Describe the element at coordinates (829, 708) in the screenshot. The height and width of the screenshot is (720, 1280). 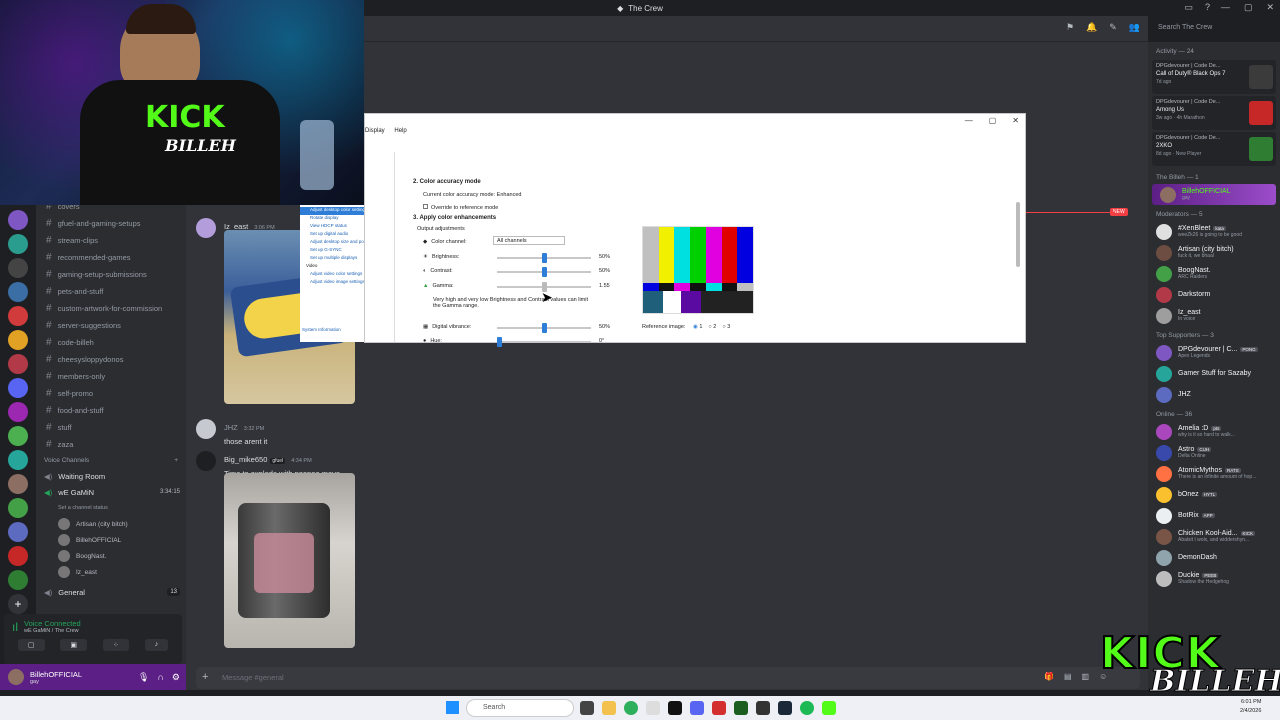
I see `kick-icon` at that location.